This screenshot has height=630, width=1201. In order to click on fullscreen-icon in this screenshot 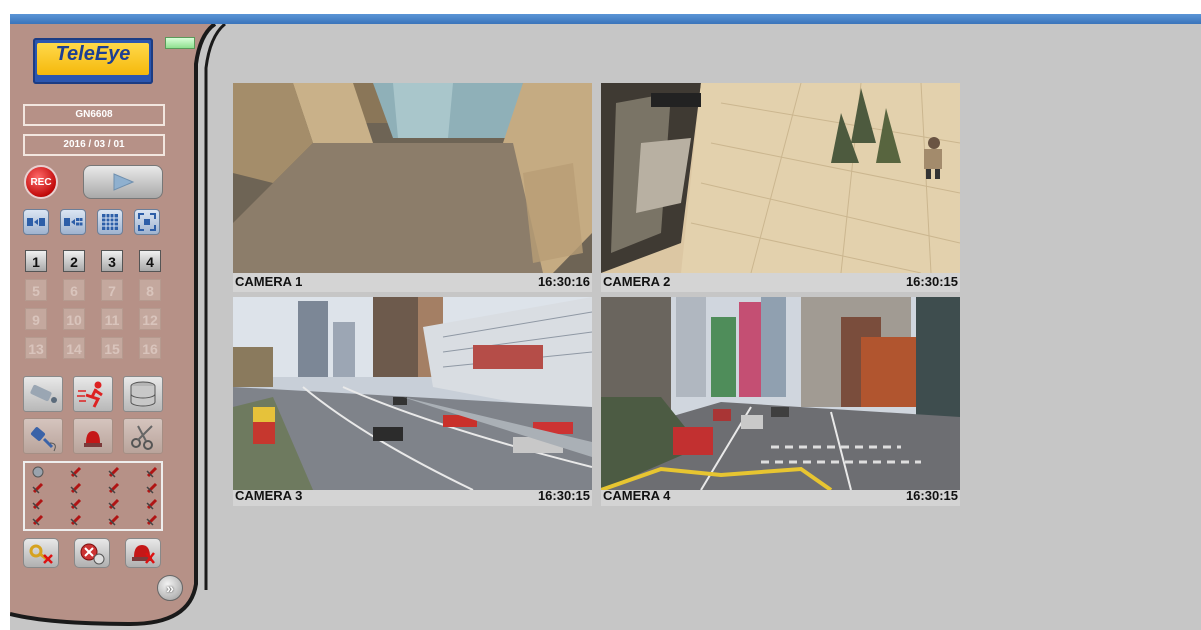, I will do `click(147, 222)`.